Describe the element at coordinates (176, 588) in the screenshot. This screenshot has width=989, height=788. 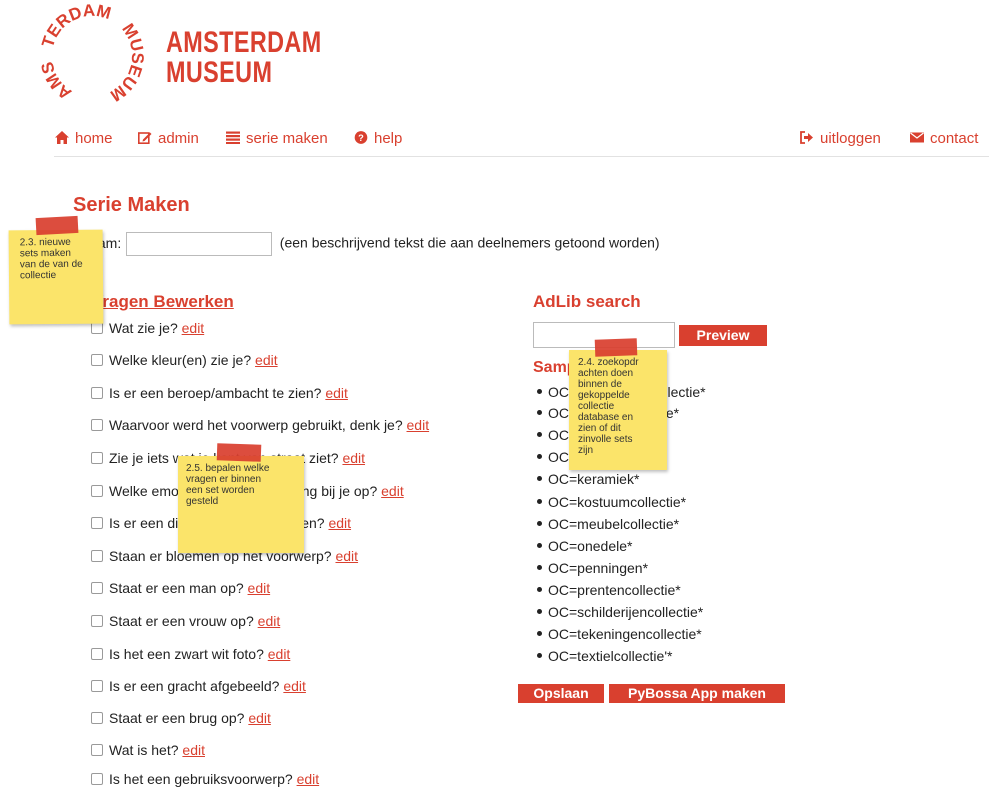
I see `question-text: Staat er een man op?` at that location.